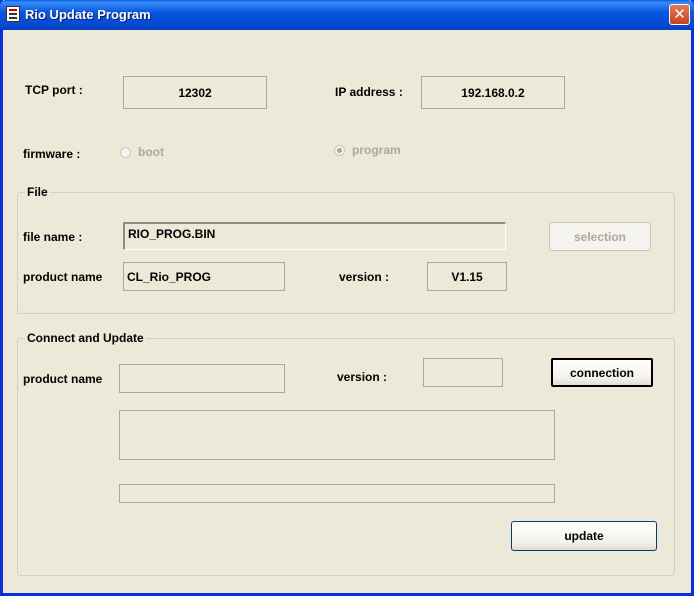 This screenshot has height=596, width=694. I want to click on file-version-label: version :, so click(364, 277).